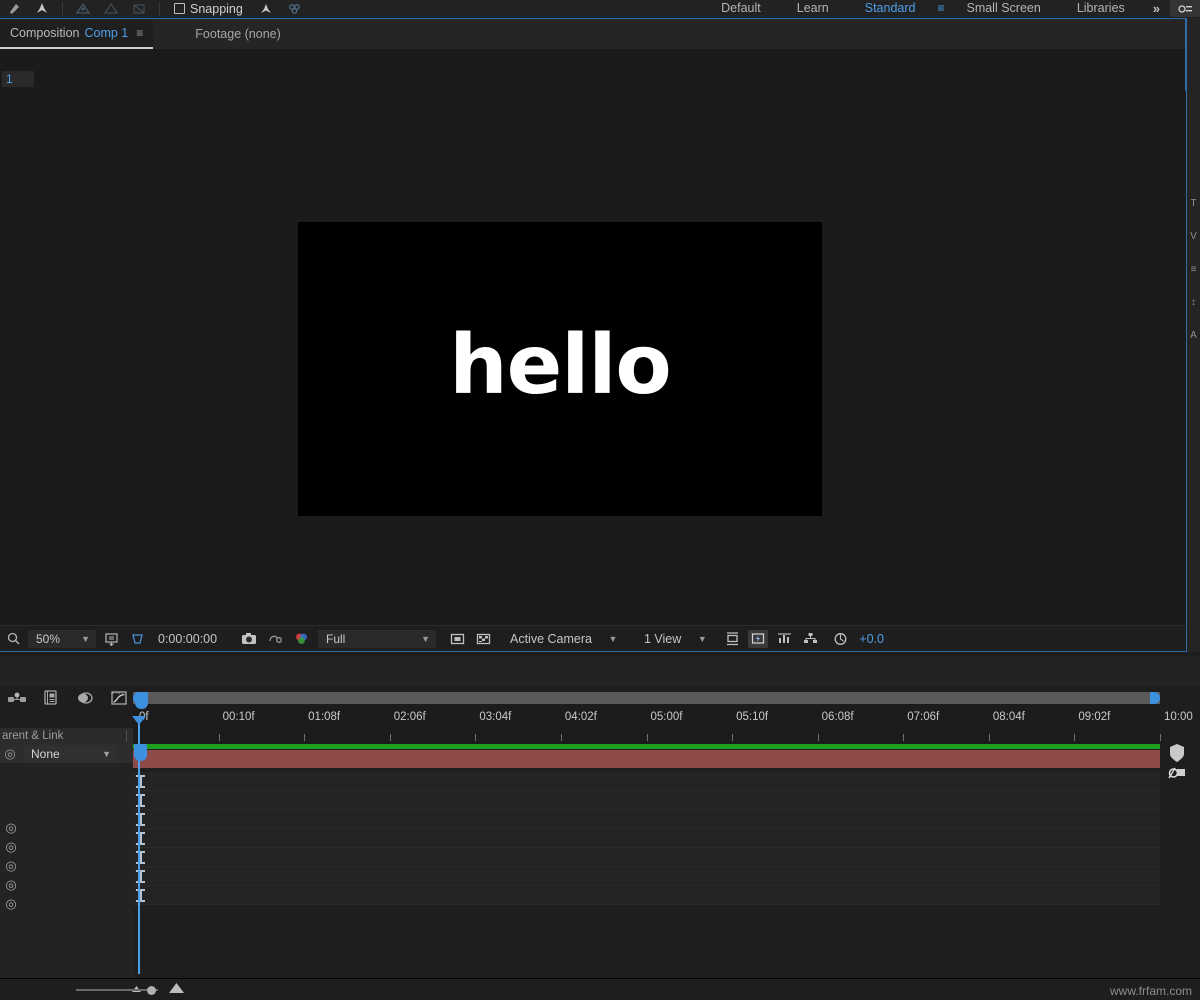  What do you see at coordinates (11, 847) in the screenshot?
I see `stopwatch-icon-2: ◎` at bounding box center [11, 847].